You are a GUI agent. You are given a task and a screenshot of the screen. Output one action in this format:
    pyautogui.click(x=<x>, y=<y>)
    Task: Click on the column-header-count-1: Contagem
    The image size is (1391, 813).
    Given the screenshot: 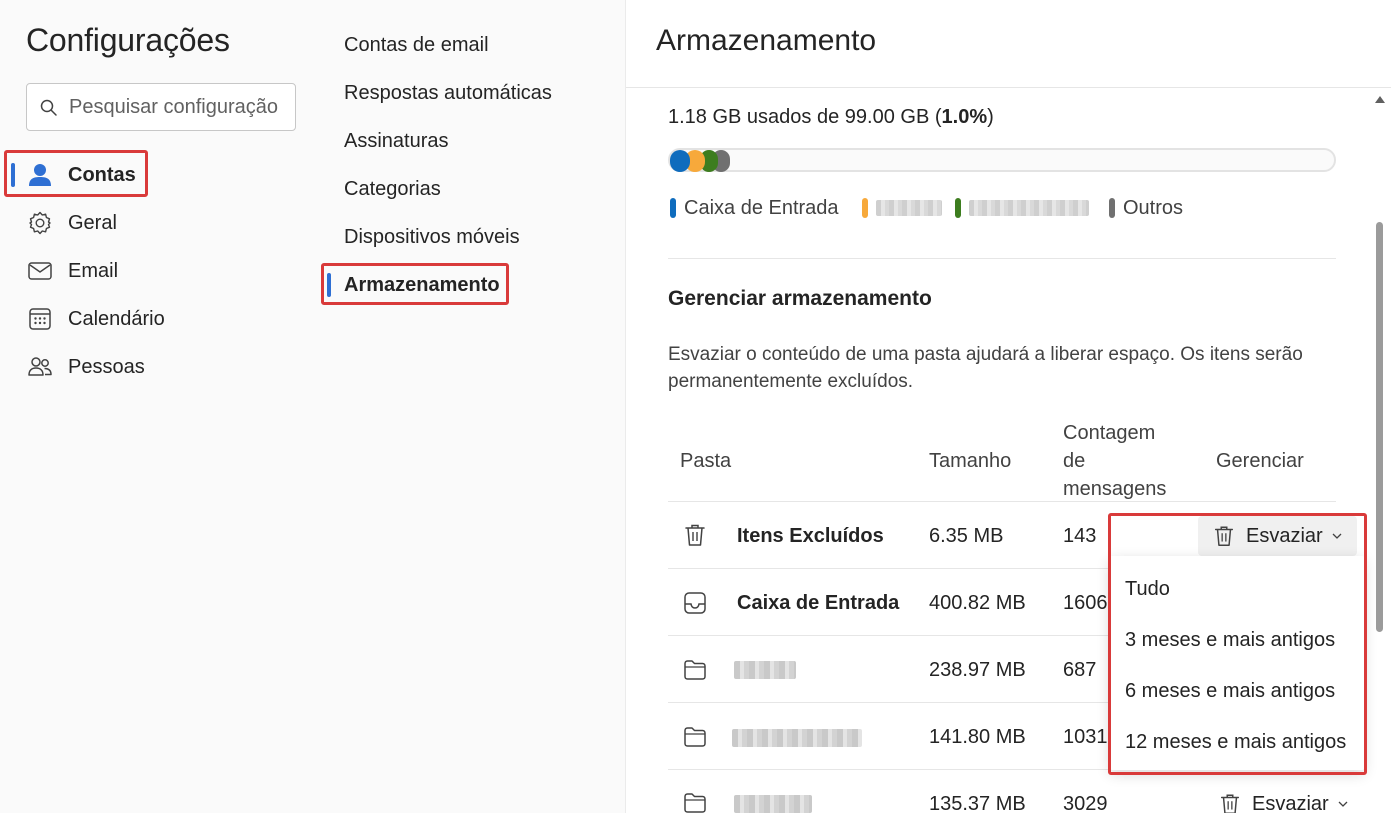 What is the action you would take?
    pyautogui.click(x=1109, y=433)
    